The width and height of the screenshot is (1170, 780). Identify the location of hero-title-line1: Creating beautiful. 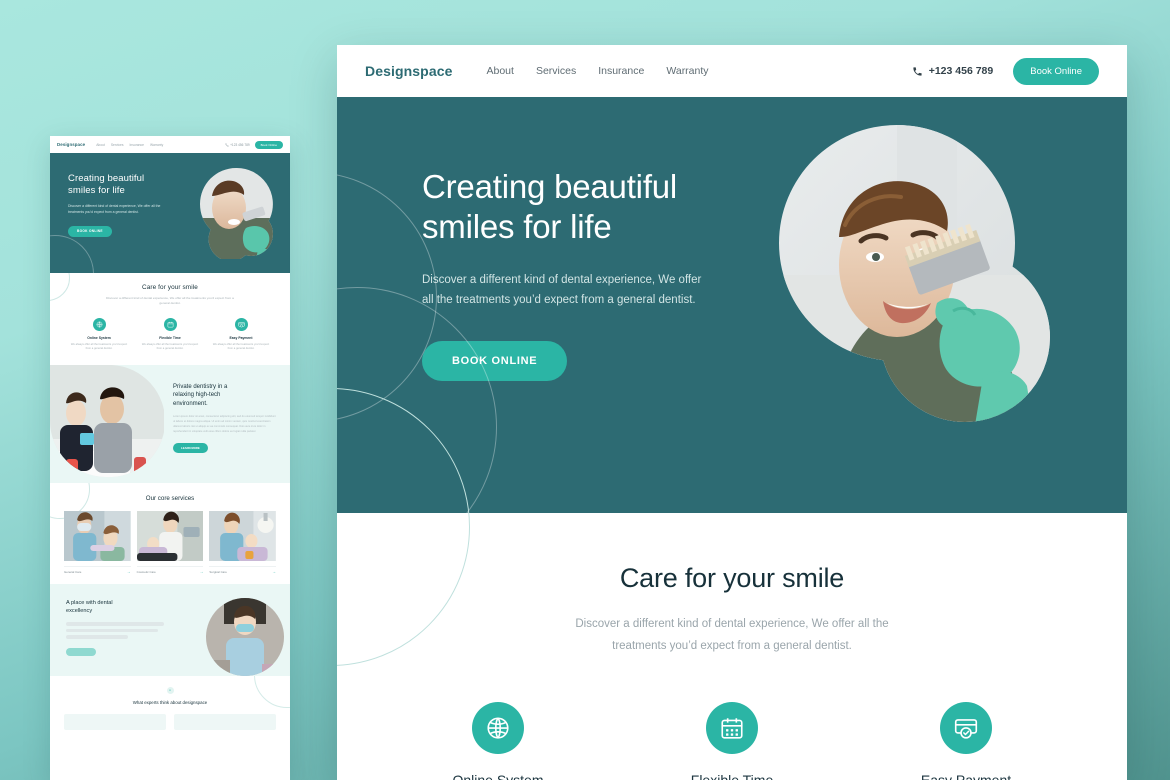
(550, 186).